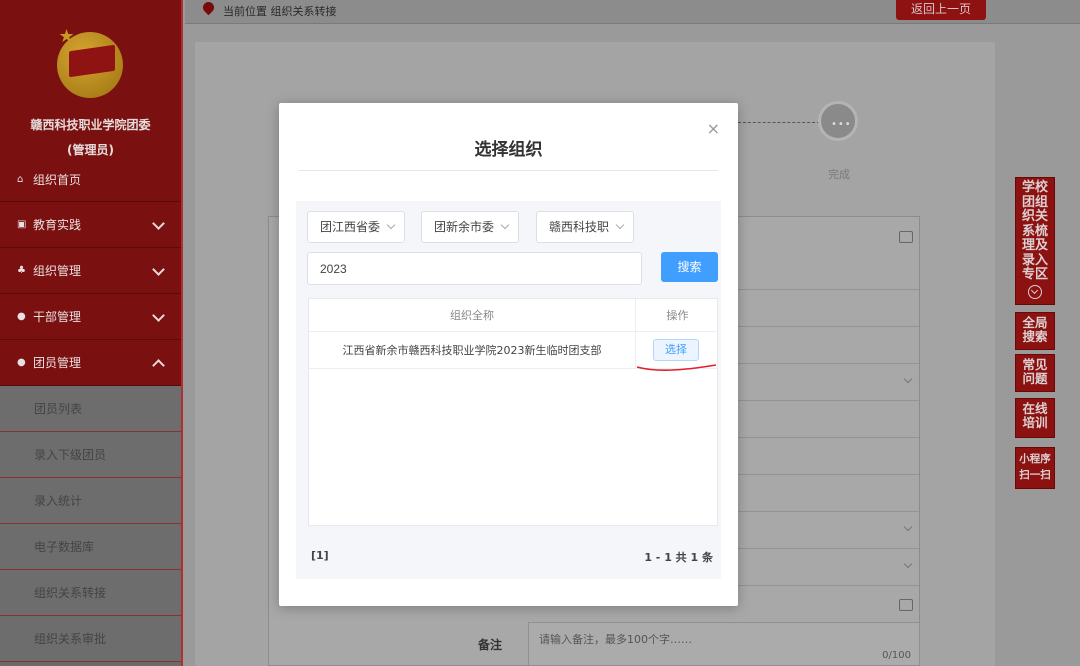  I want to click on location-pin-icon, so click(208, 8).